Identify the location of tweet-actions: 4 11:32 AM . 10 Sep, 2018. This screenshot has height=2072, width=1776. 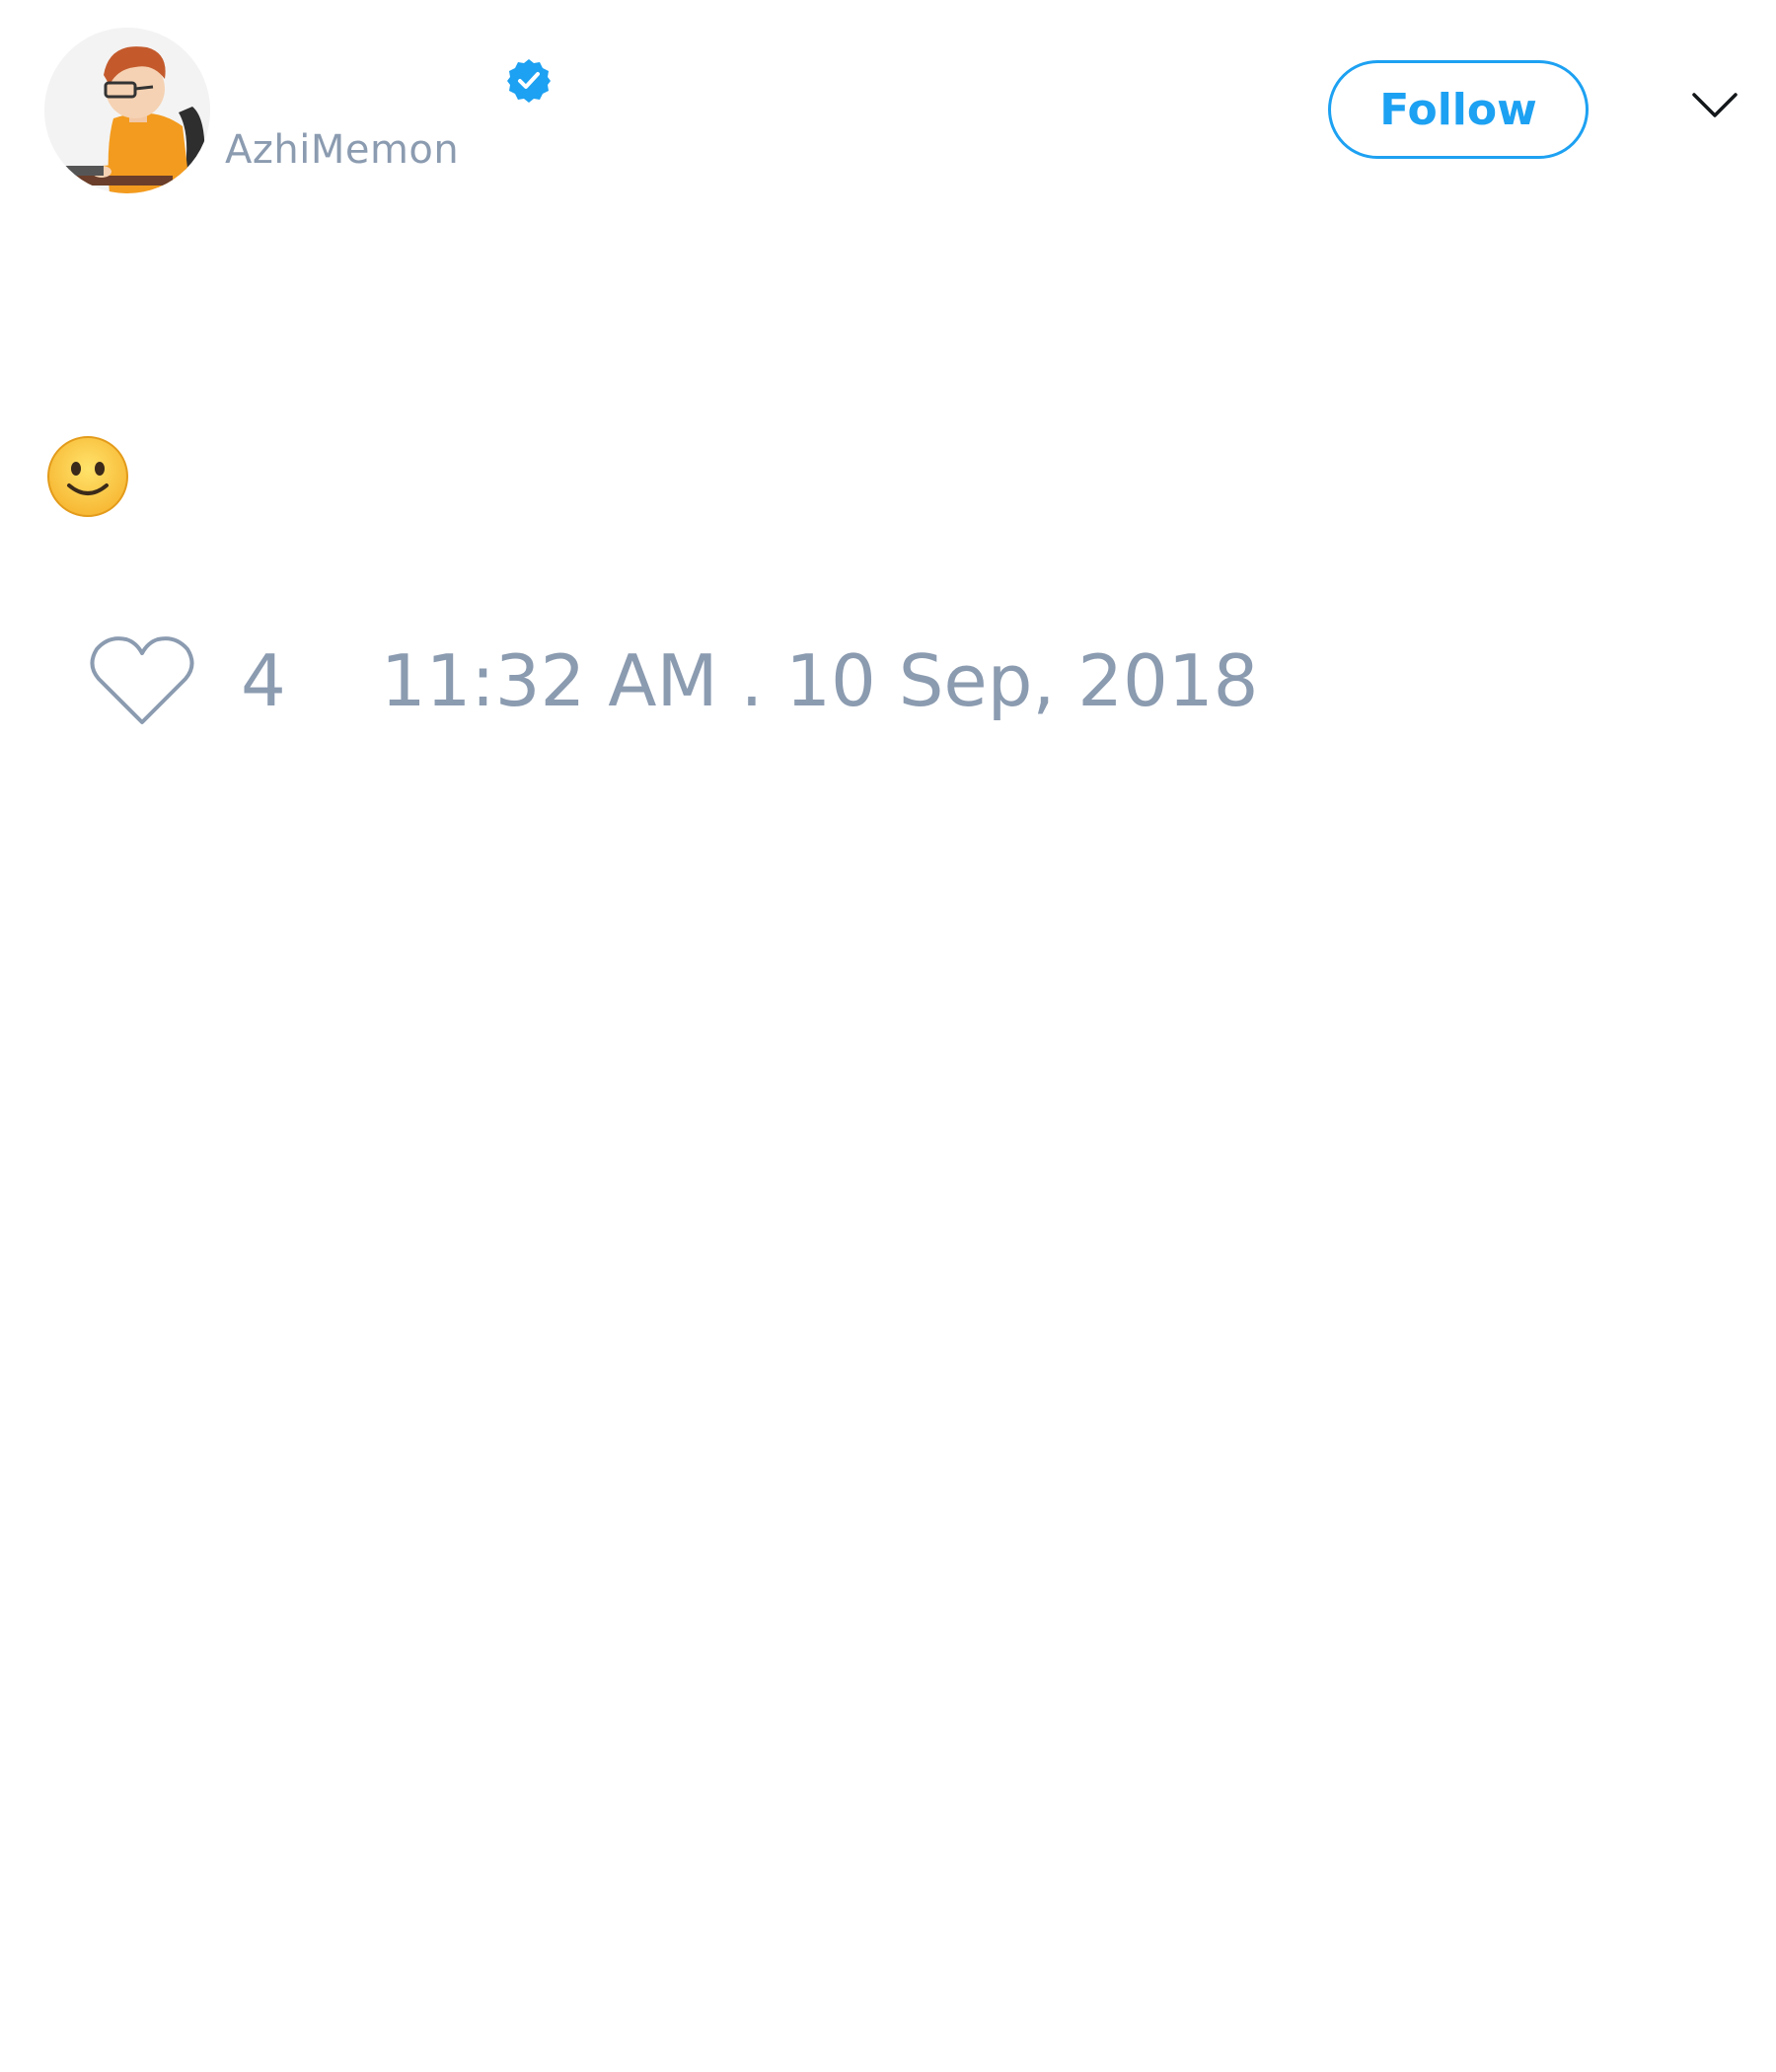
(673, 681).